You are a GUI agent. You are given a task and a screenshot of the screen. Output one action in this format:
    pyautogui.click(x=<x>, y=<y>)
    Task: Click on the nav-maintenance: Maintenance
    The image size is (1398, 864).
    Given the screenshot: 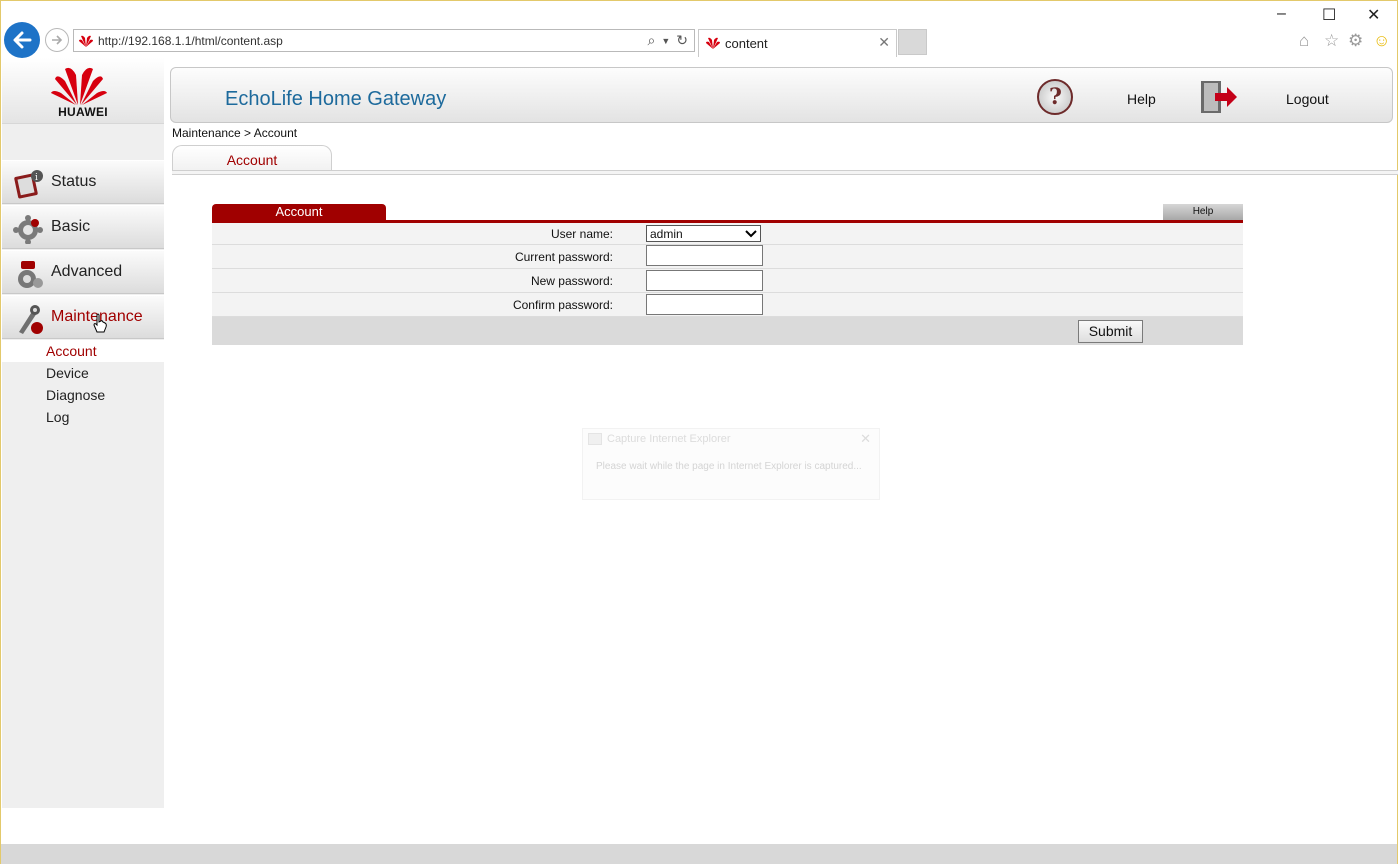 What is the action you would take?
    pyautogui.click(x=83, y=317)
    